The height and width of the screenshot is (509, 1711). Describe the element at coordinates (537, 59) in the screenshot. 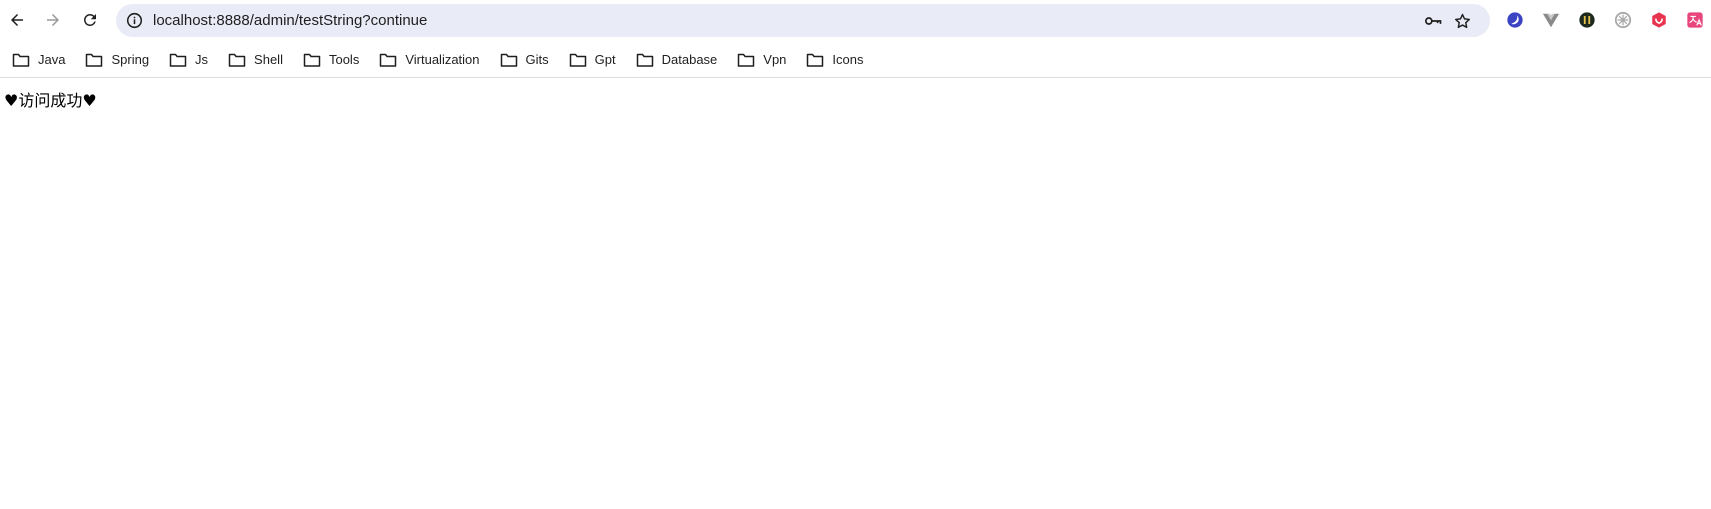

I see `bookmark-label: Gits` at that location.